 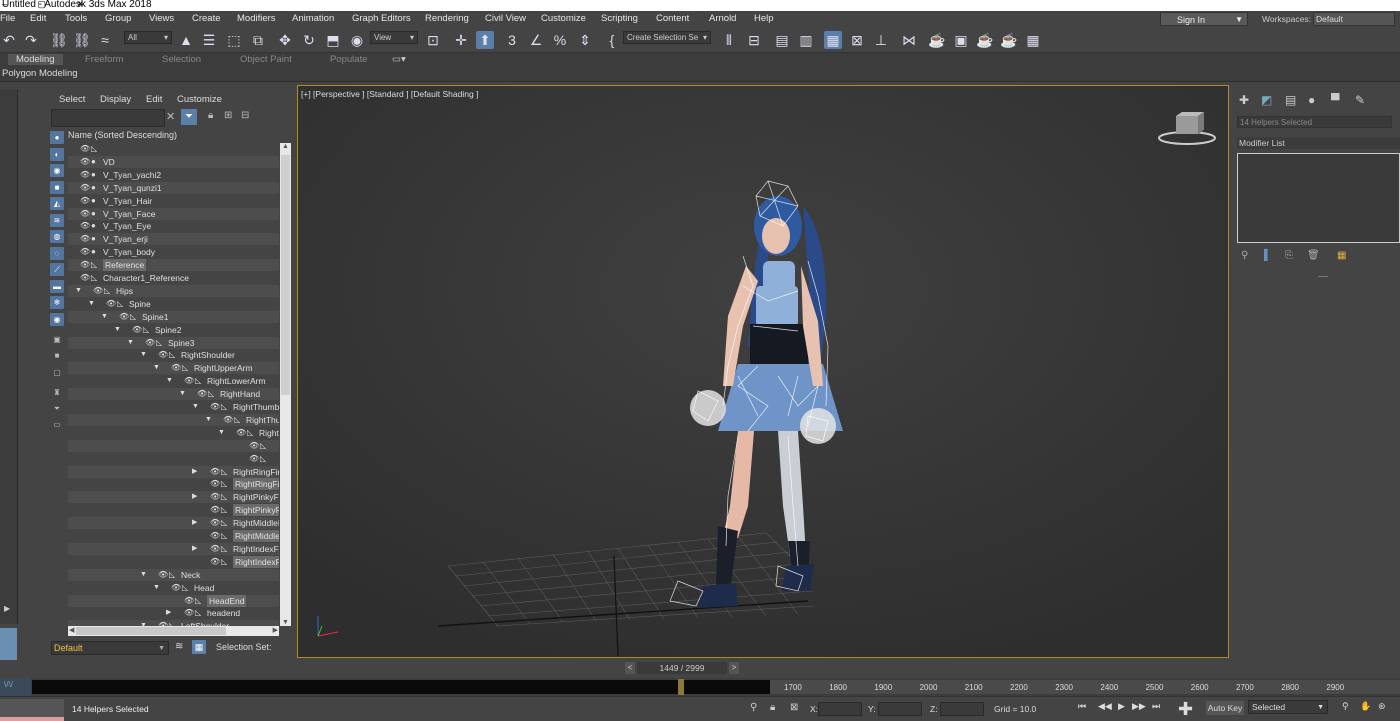 What do you see at coordinates (173, 523) in the screenshot?
I see `tree-row: ▶ 👁︎◺ RightMiddleFinger1` at bounding box center [173, 523].